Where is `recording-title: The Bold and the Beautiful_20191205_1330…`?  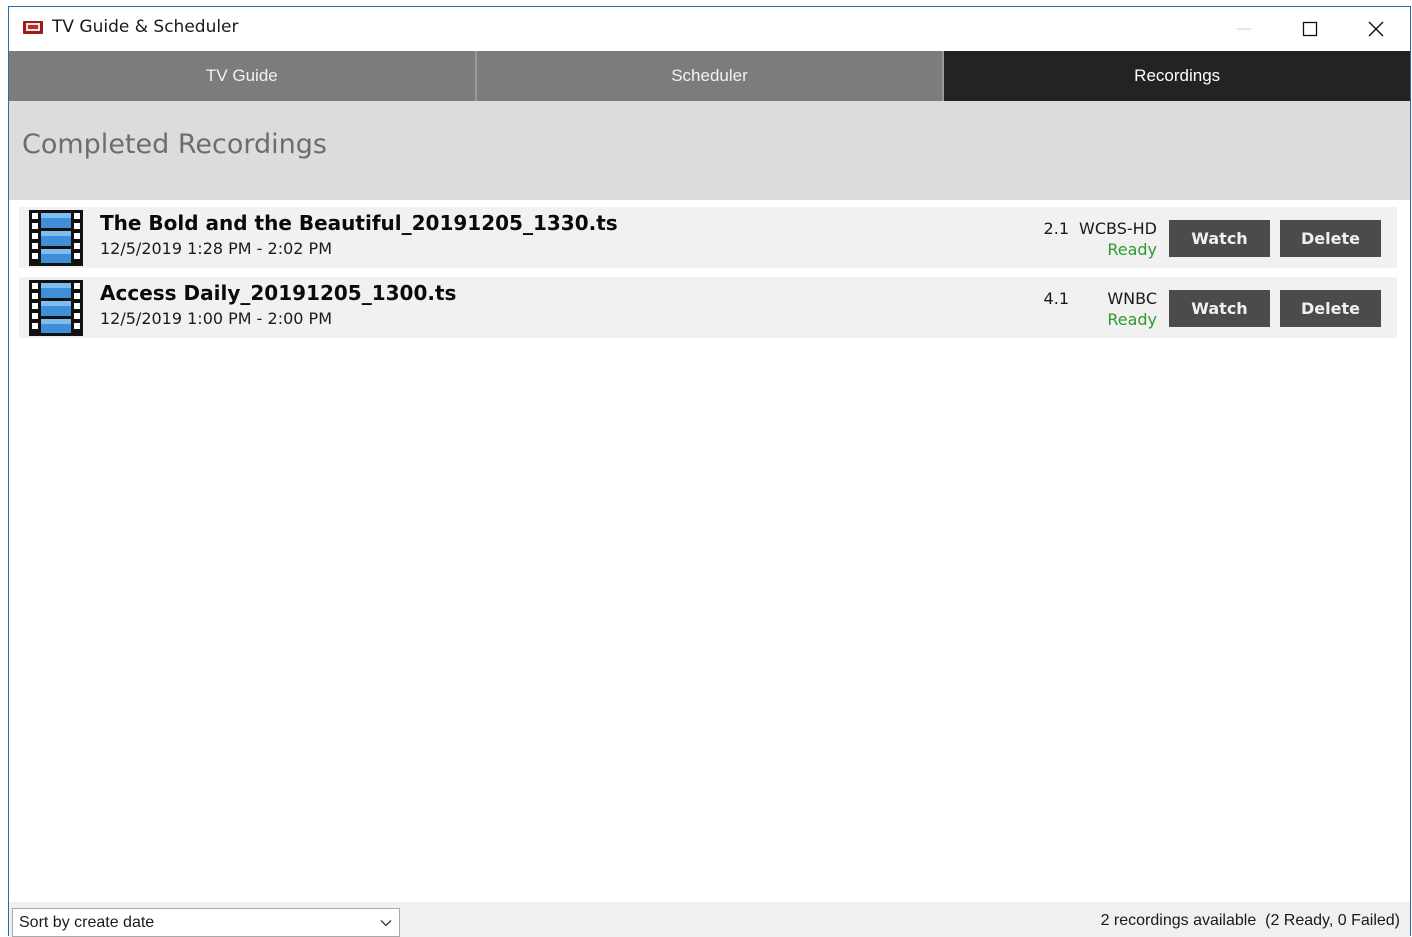
recording-title: The Bold and the Beautiful_20191205_1330… is located at coordinates (359, 223).